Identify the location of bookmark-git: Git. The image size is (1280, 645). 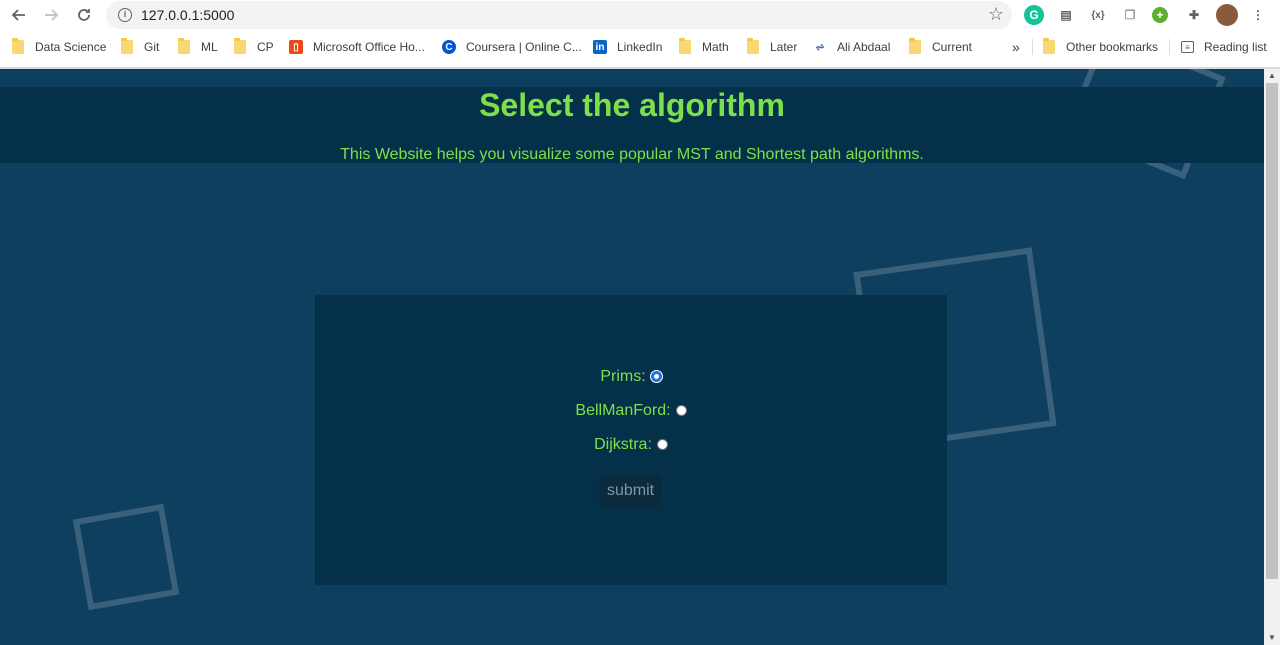
(140, 46).